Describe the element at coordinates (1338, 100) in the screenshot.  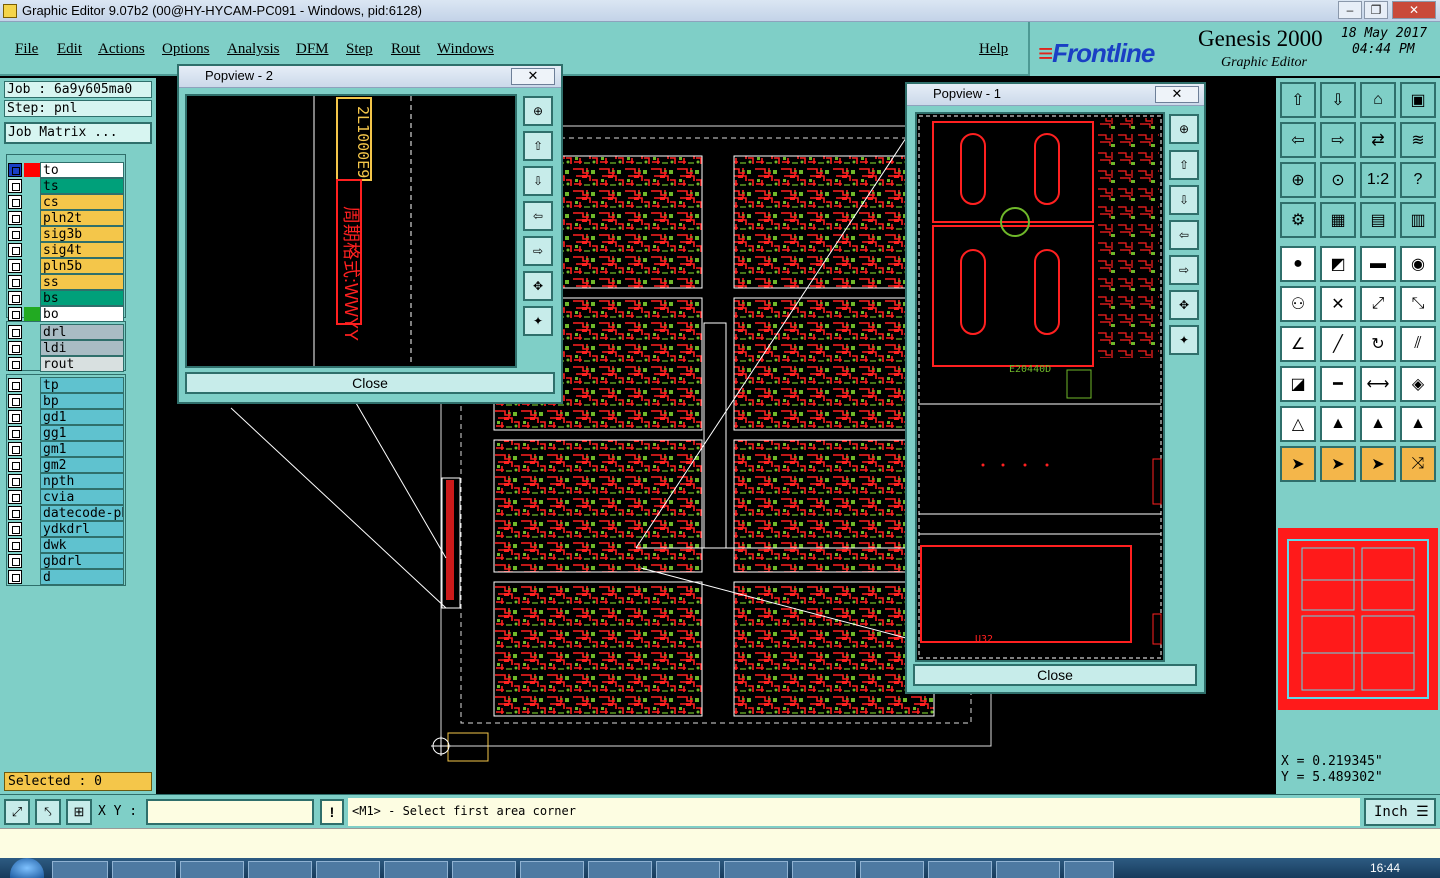
I see `save-job-icon: ⇩` at that location.